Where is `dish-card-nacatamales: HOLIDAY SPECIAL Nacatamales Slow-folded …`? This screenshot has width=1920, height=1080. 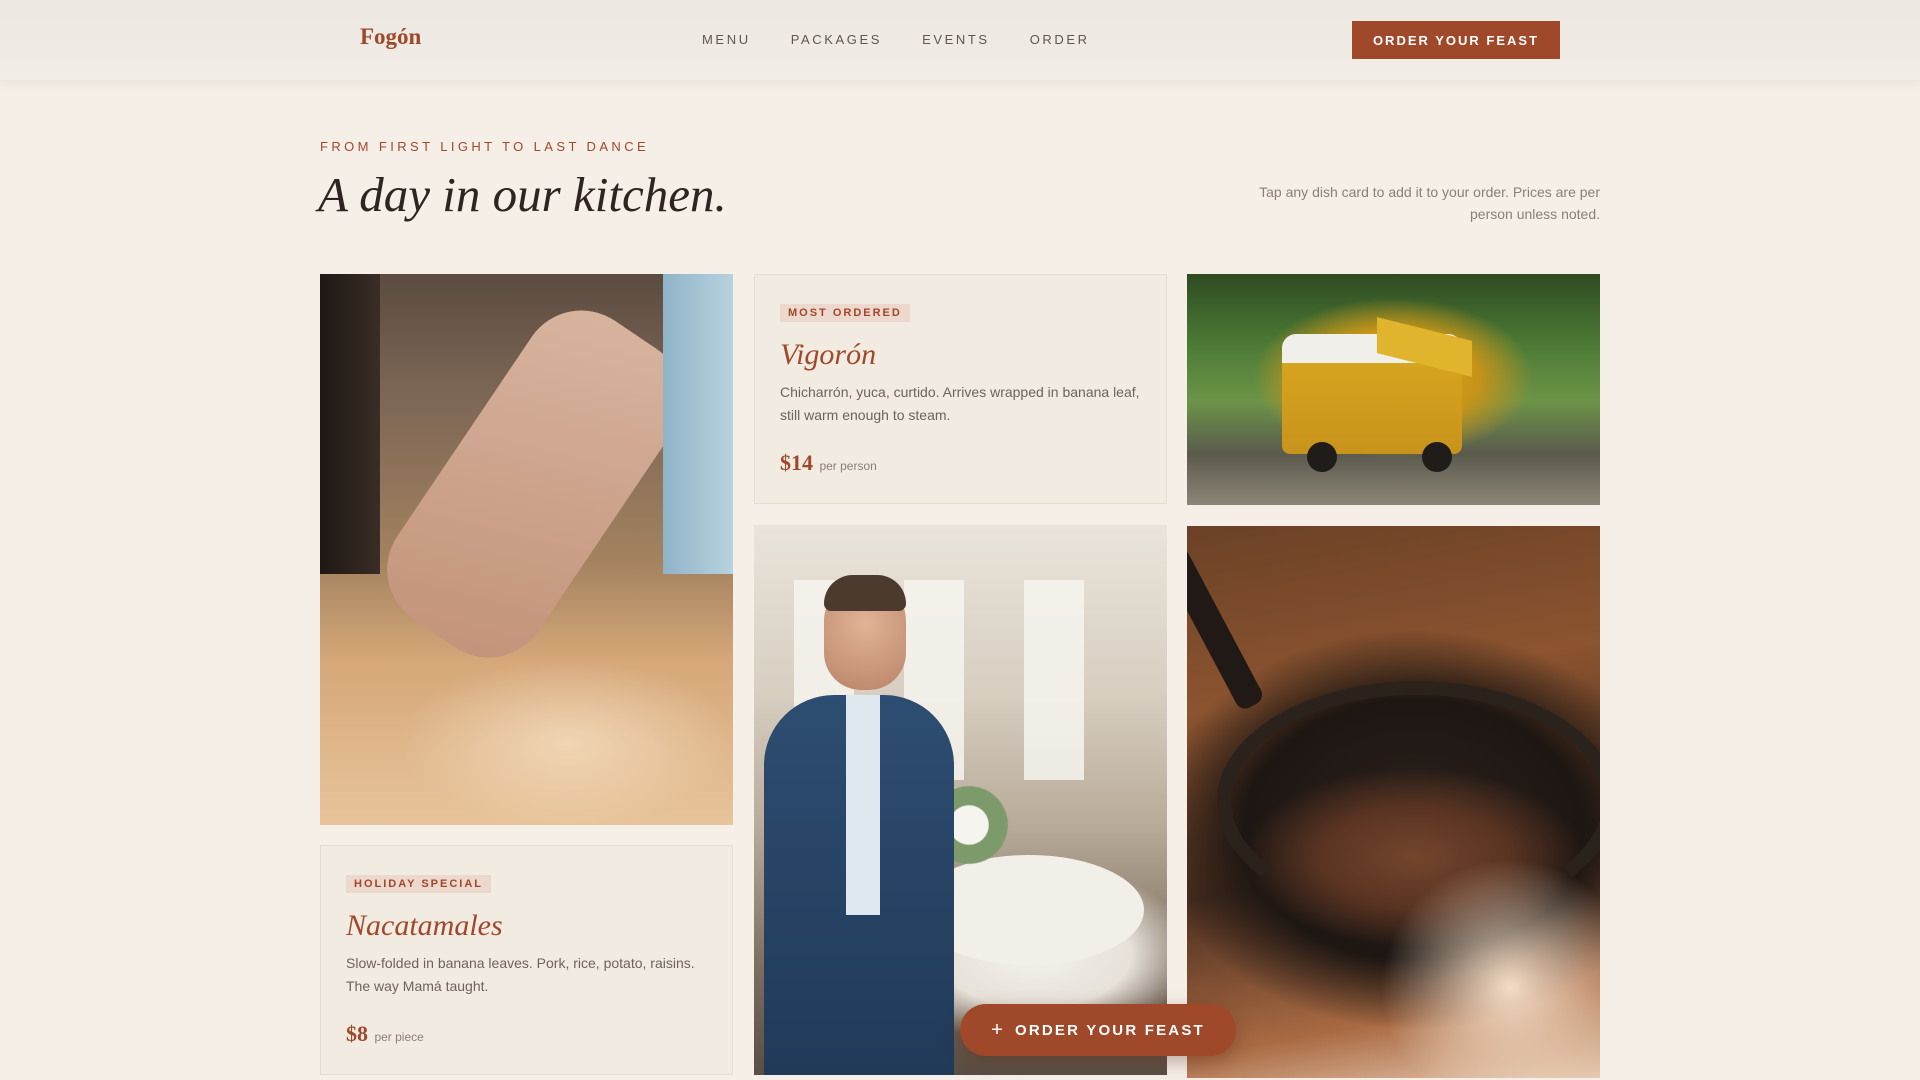 dish-card-nacatamales: HOLIDAY SPECIAL Nacatamales Slow-folded … is located at coordinates (526, 960).